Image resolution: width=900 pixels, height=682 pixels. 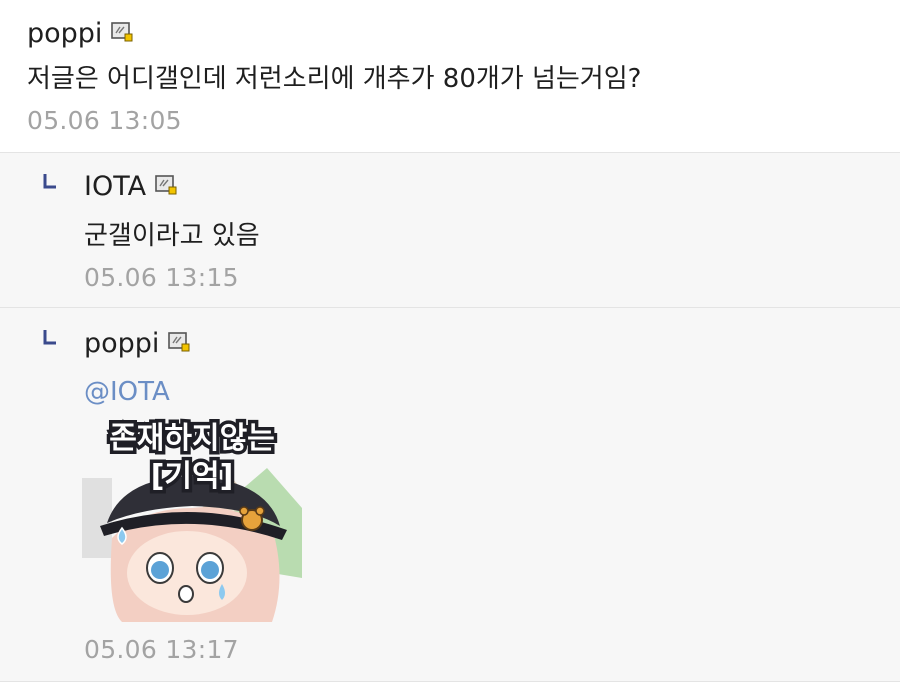 I want to click on comment-text: 저글은 어디갤인데 저런소리에 개추가 80개가 넘는거임?, so click(x=334, y=79).